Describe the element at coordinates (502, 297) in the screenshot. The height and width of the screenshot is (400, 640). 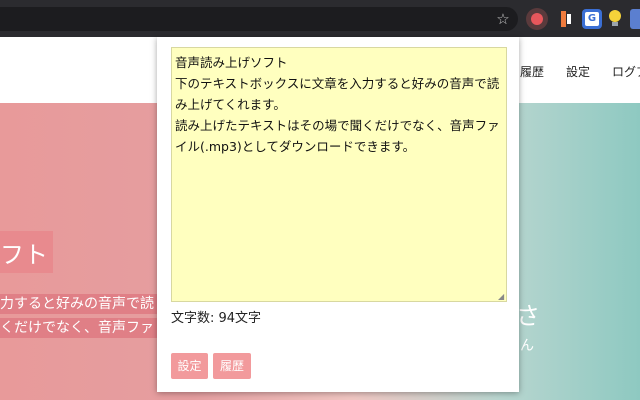
I see `resize-handle-icon: ◢` at that location.